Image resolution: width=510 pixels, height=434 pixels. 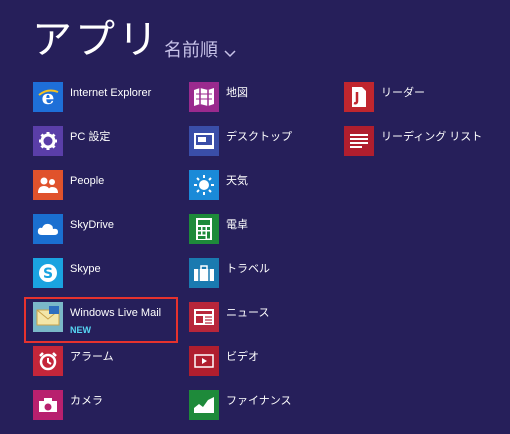 What do you see at coordinates (240, 236) in the screenshot?
I see `app-calculator: 電卓` at bounding box center [240, 236].